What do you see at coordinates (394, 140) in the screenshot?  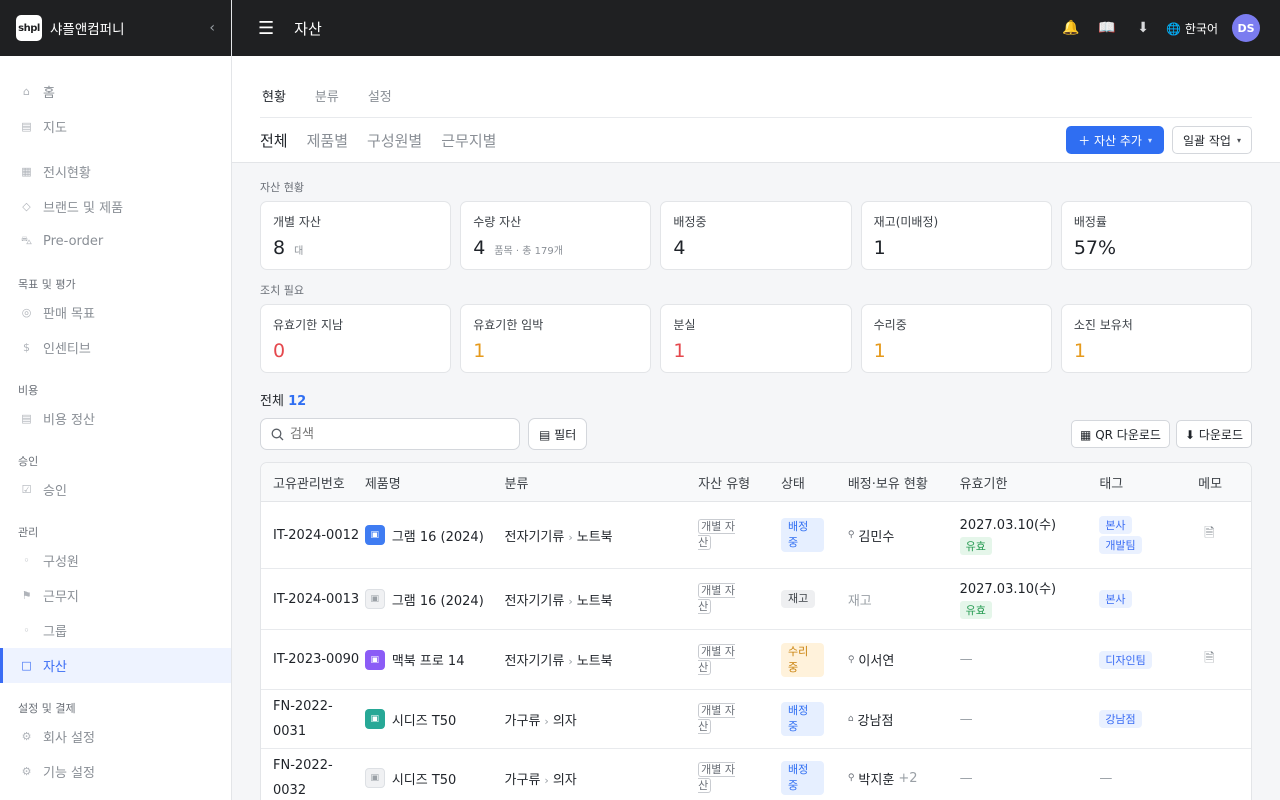 I see `subtab-by-member: 구성원별` at bounding box center [394, 140].